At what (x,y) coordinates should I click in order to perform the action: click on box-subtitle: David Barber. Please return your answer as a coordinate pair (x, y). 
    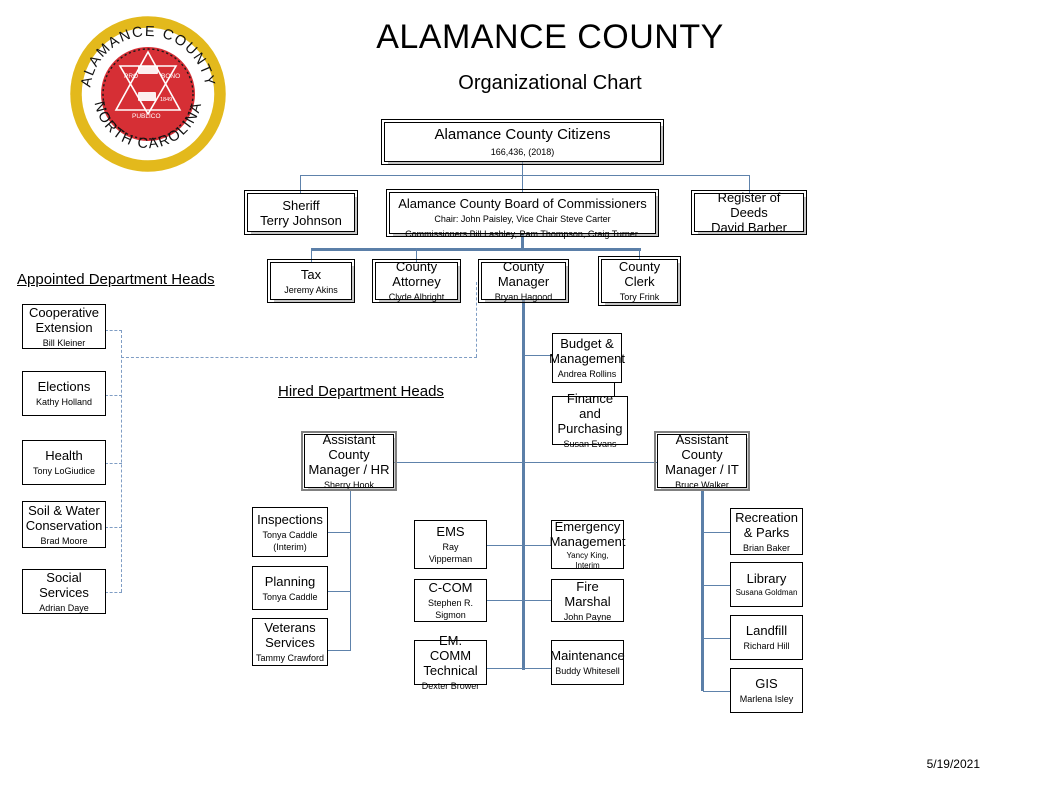
    Looking at the image, I should click on (749, 227).